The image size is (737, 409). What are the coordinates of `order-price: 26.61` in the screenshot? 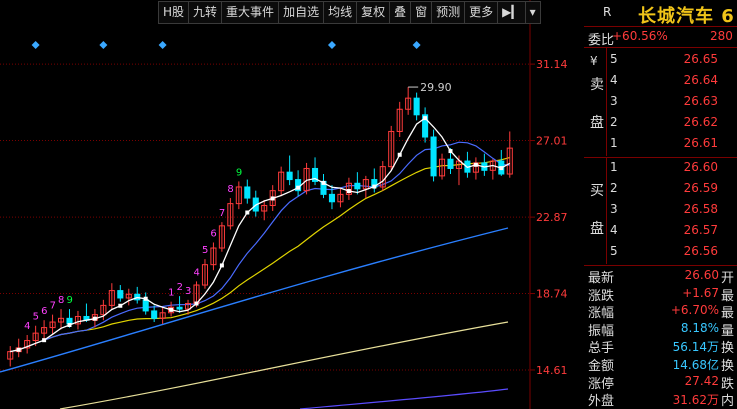 It's located at (681, 143).